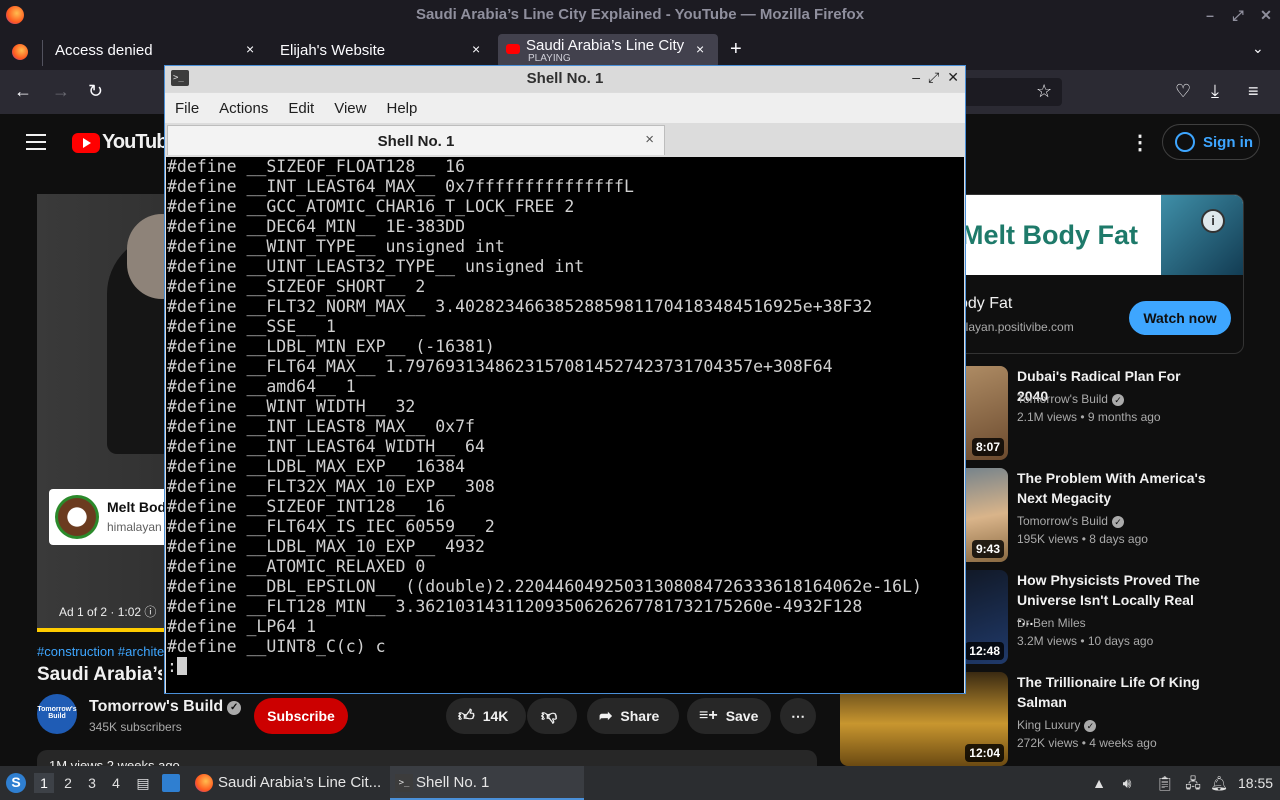  I want to click on network-icon: 🖧, so click(1193, 783).